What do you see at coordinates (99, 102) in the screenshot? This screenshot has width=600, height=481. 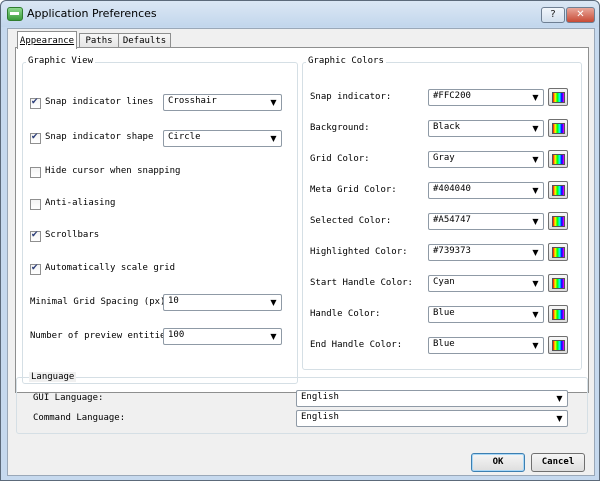 I see `checkbox-label: Snap indicator lines` at bounding box center [99, 102].